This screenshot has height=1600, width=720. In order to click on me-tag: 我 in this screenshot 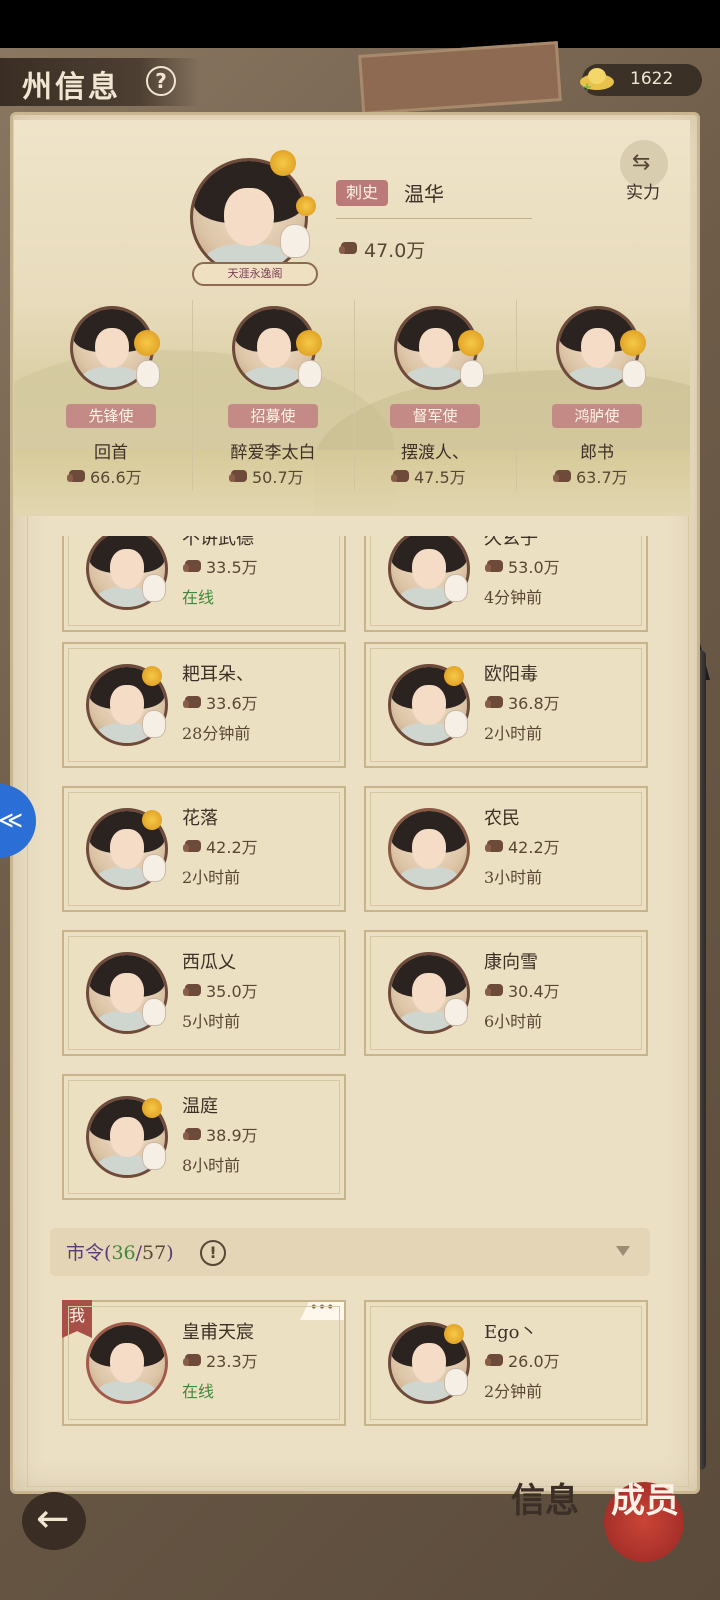, I will do `click(77, 1319)`.